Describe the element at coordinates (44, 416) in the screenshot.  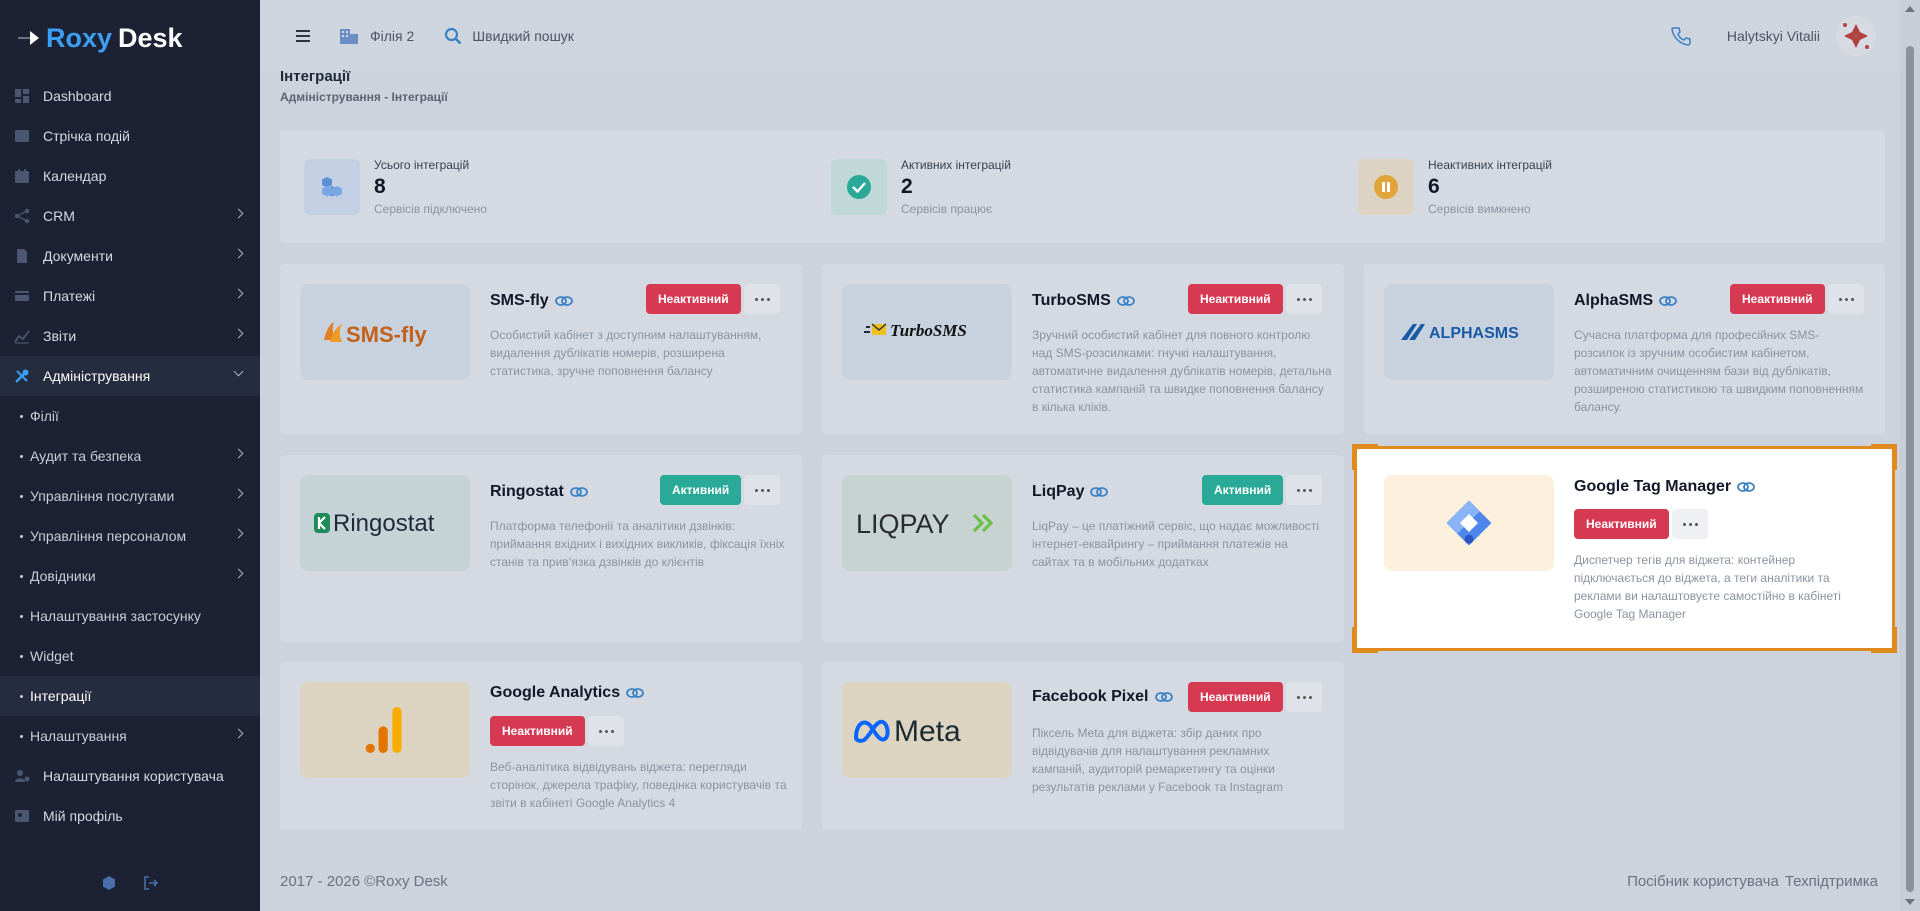
I see `sidebar-subitem-label: Філії` at that location.